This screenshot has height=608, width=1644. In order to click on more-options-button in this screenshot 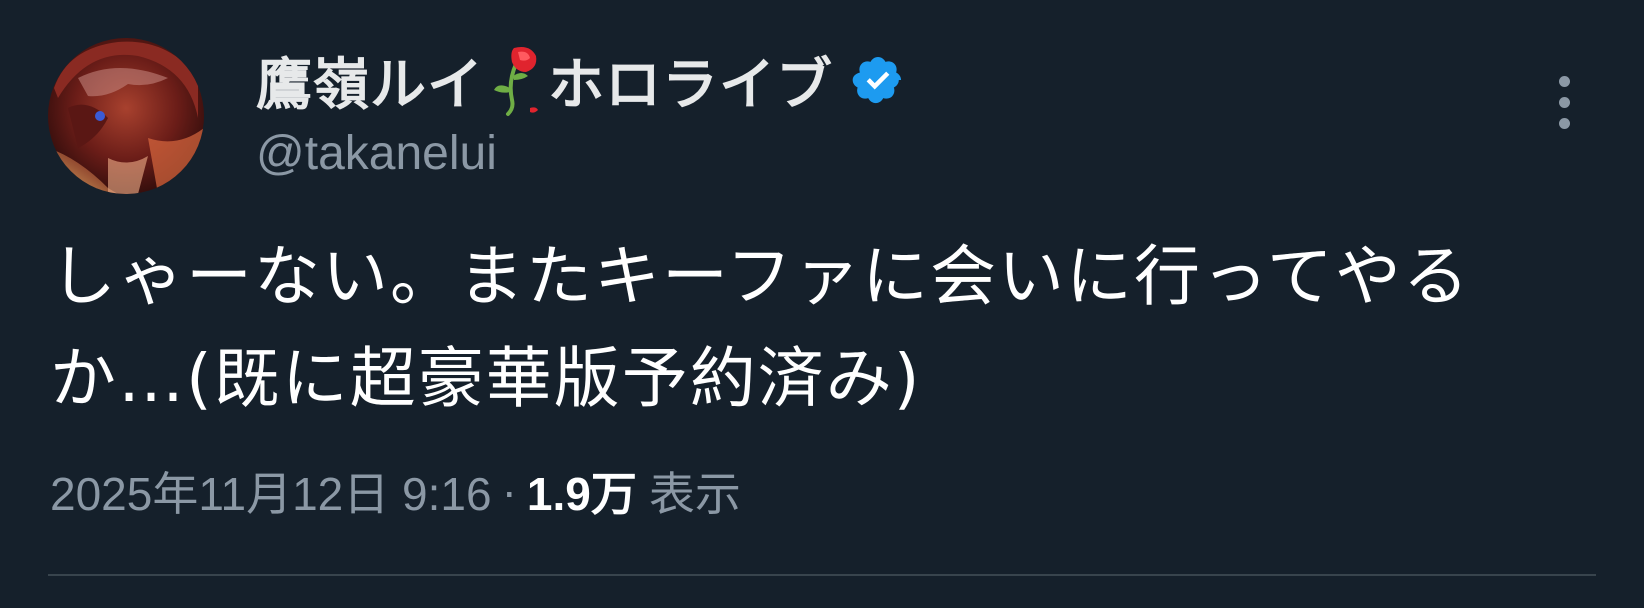, I will do `click(1564, 102)`.